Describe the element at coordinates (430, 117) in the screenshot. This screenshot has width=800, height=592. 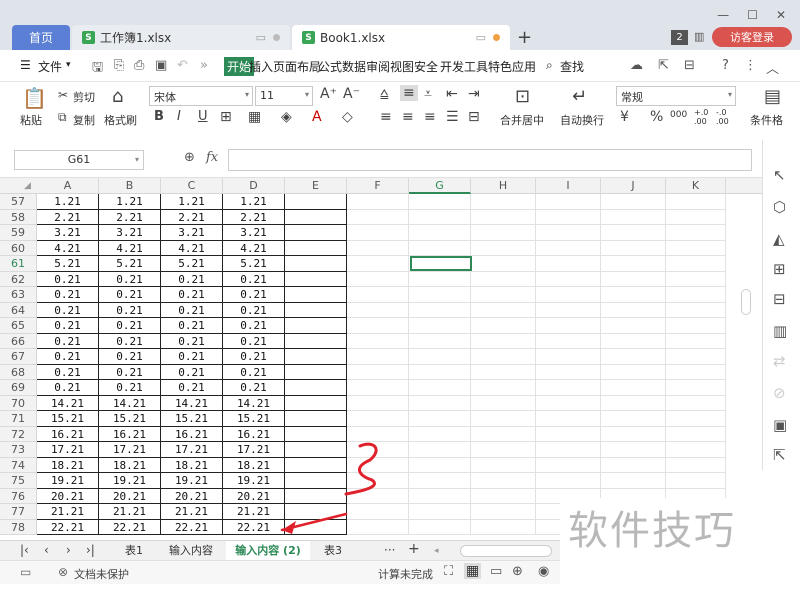
I see `align-right-icon: ≡` at that location.